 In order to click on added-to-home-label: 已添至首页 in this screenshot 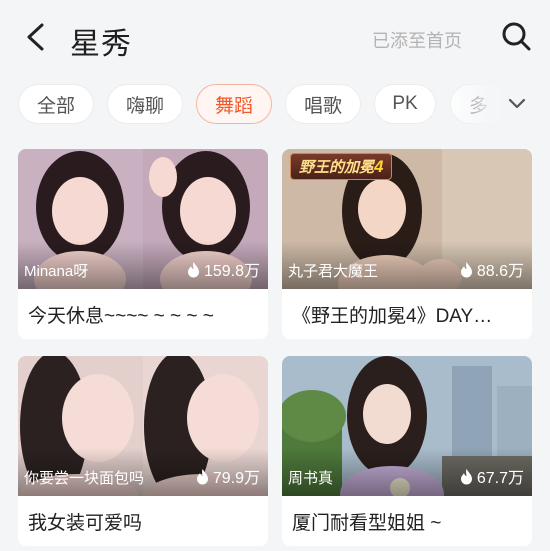, I will do `click(417, 41)`.